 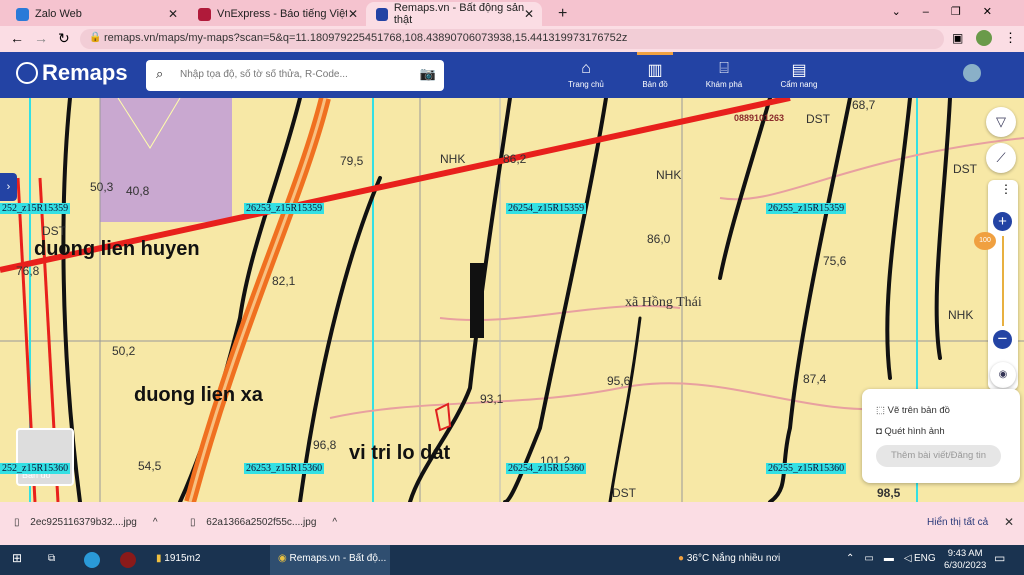 What do you see at coordinates (352, 161) in the screenshot?
I see `map-label: 79,5` at bounding box center [352, 161].